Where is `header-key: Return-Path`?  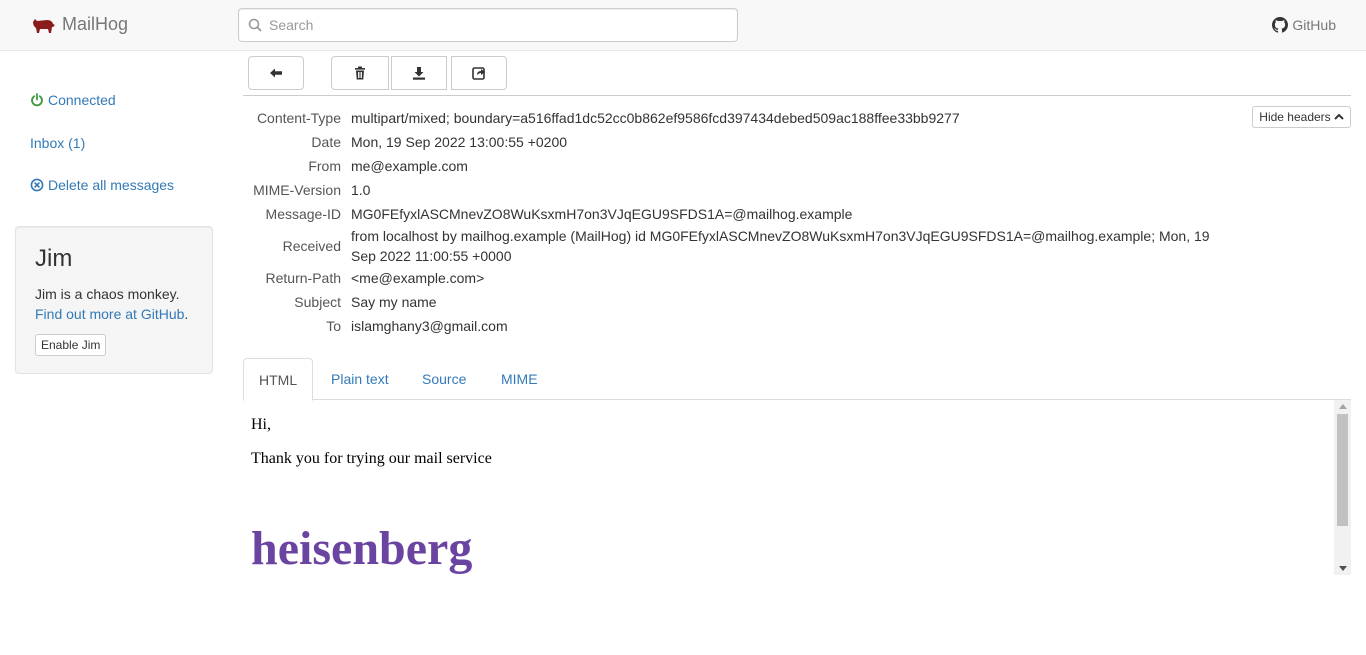
header-key: Return-Path is located at coordinates (303, 278).